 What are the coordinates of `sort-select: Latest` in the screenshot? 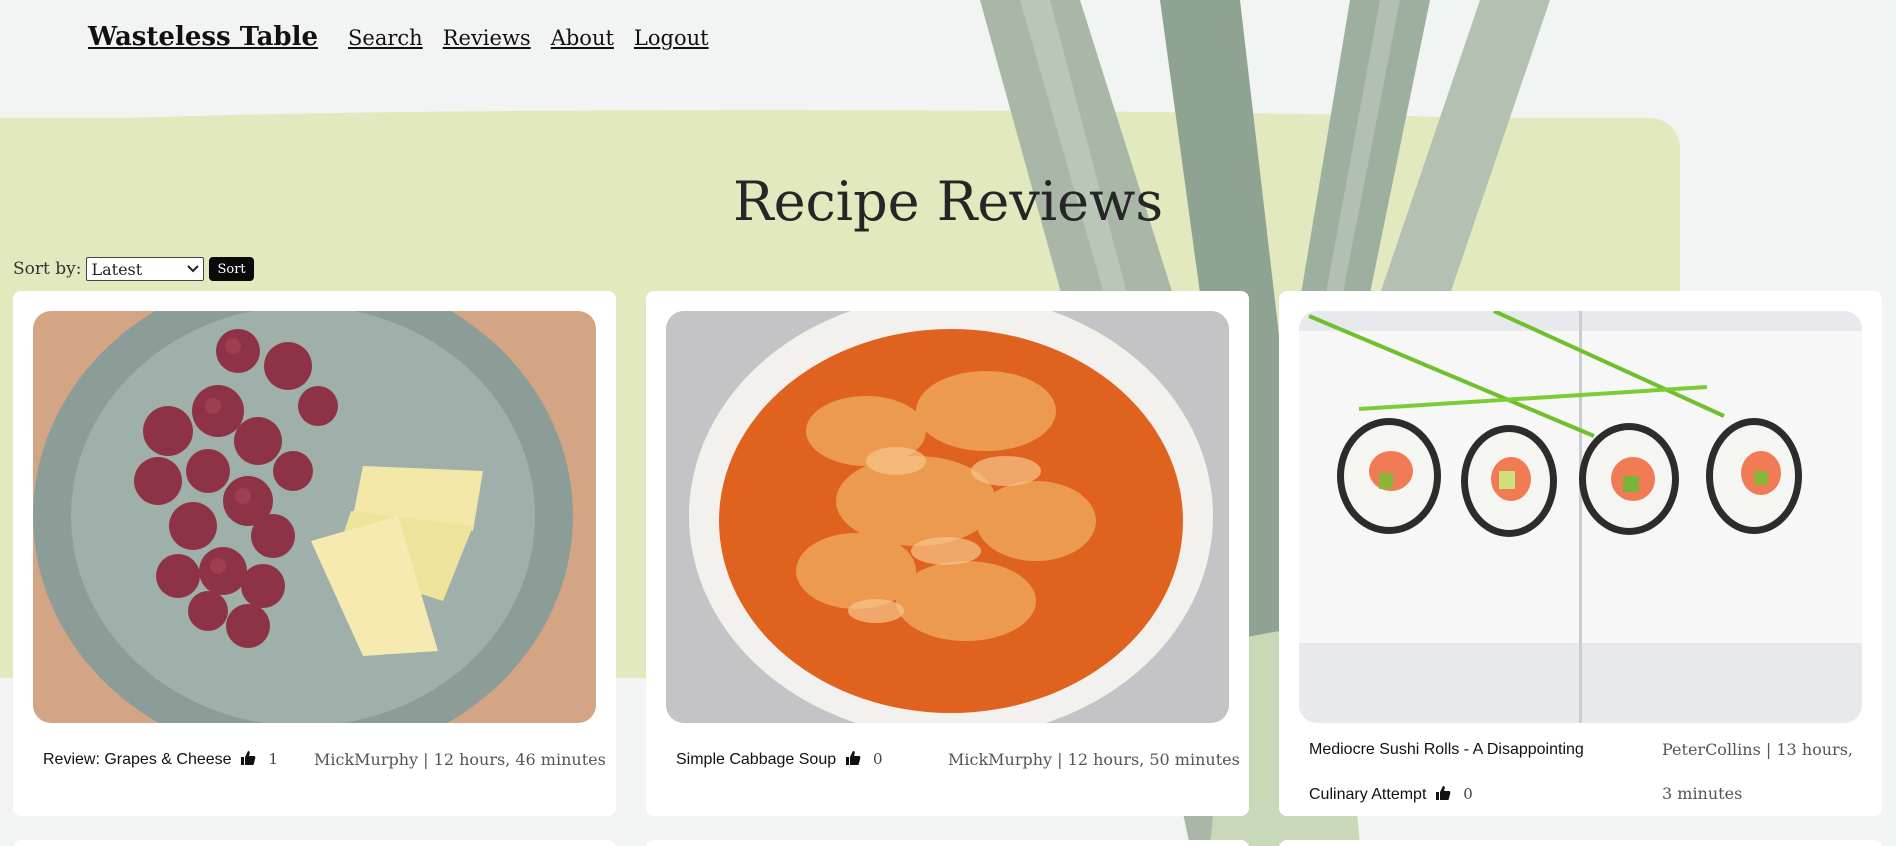 It's located at (145, 269).